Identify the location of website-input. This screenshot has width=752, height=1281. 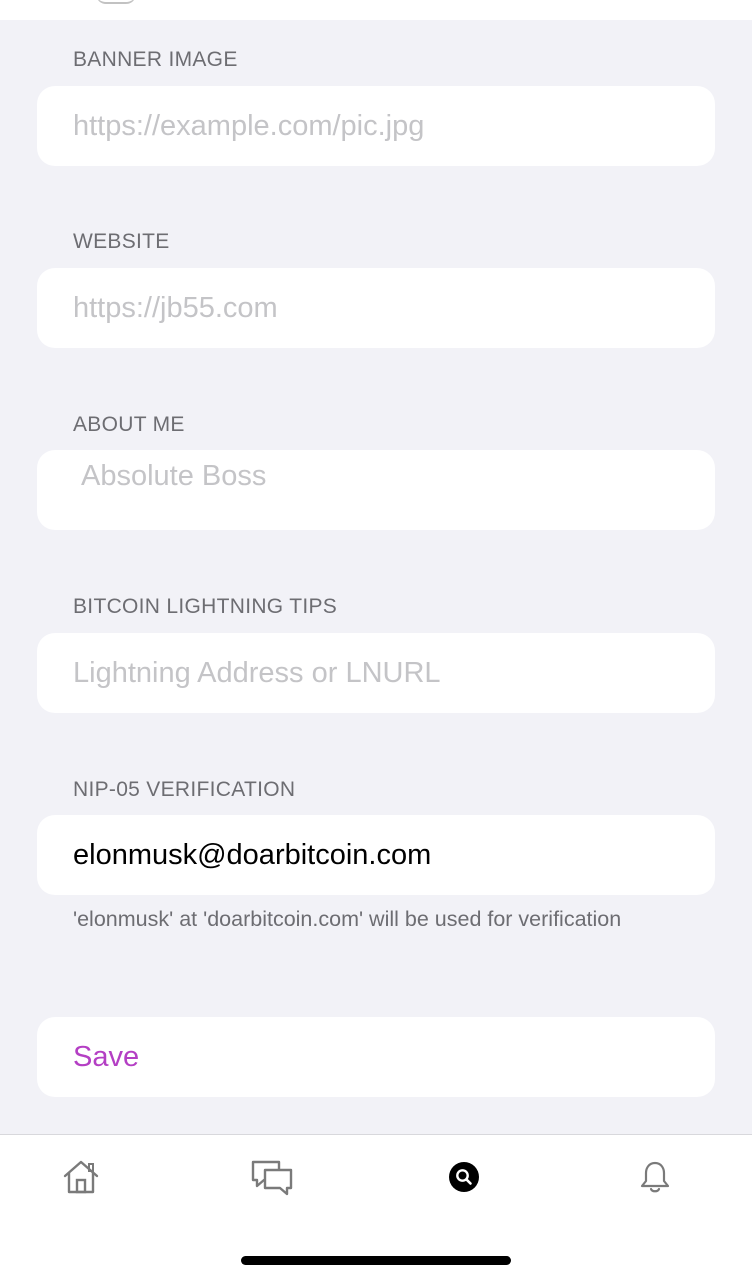
(383, 308).